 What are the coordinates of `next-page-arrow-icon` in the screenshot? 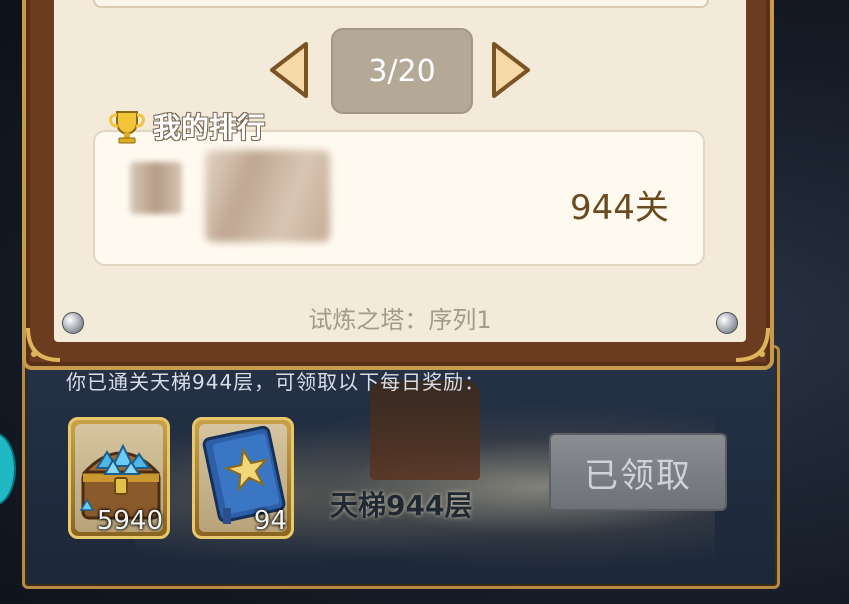 It's located at (511, 70).